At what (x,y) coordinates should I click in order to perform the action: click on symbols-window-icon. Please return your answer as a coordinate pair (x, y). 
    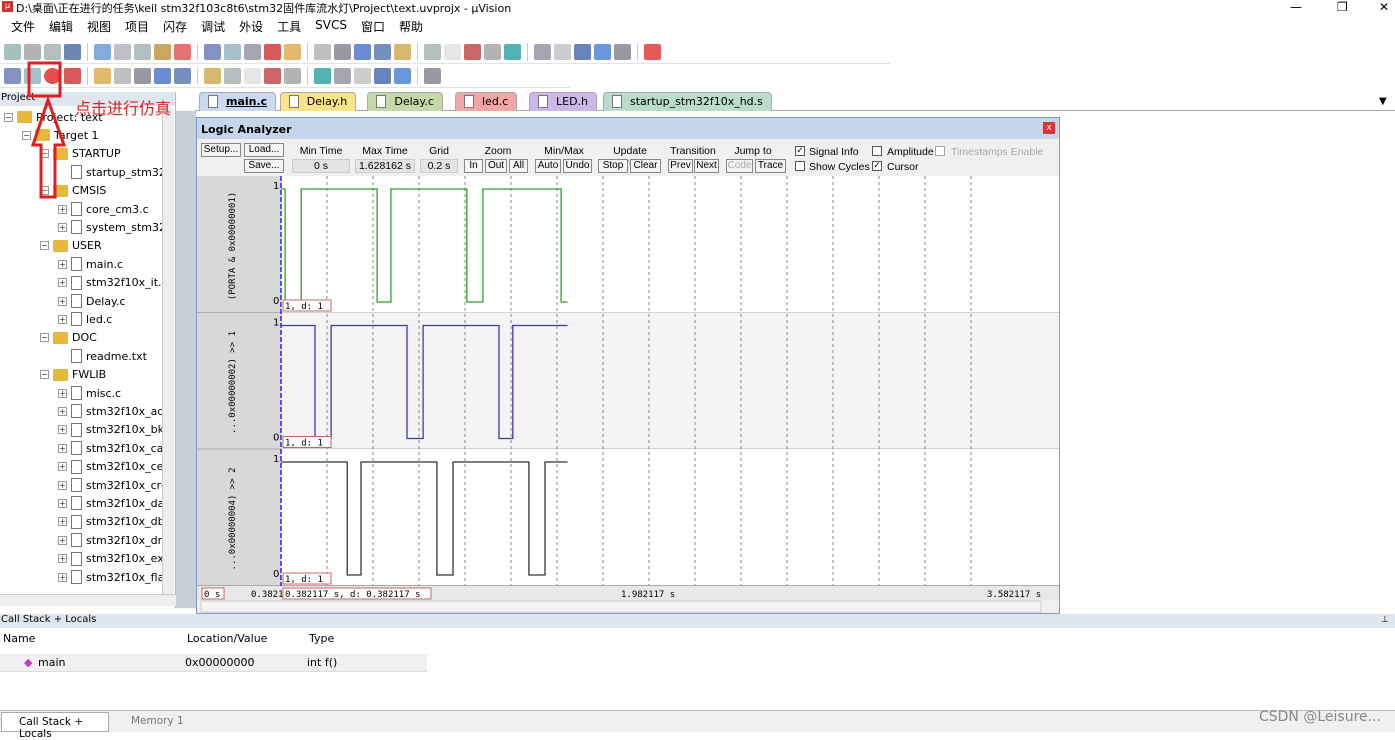
    Looking at the image, I should click on (232, 75).